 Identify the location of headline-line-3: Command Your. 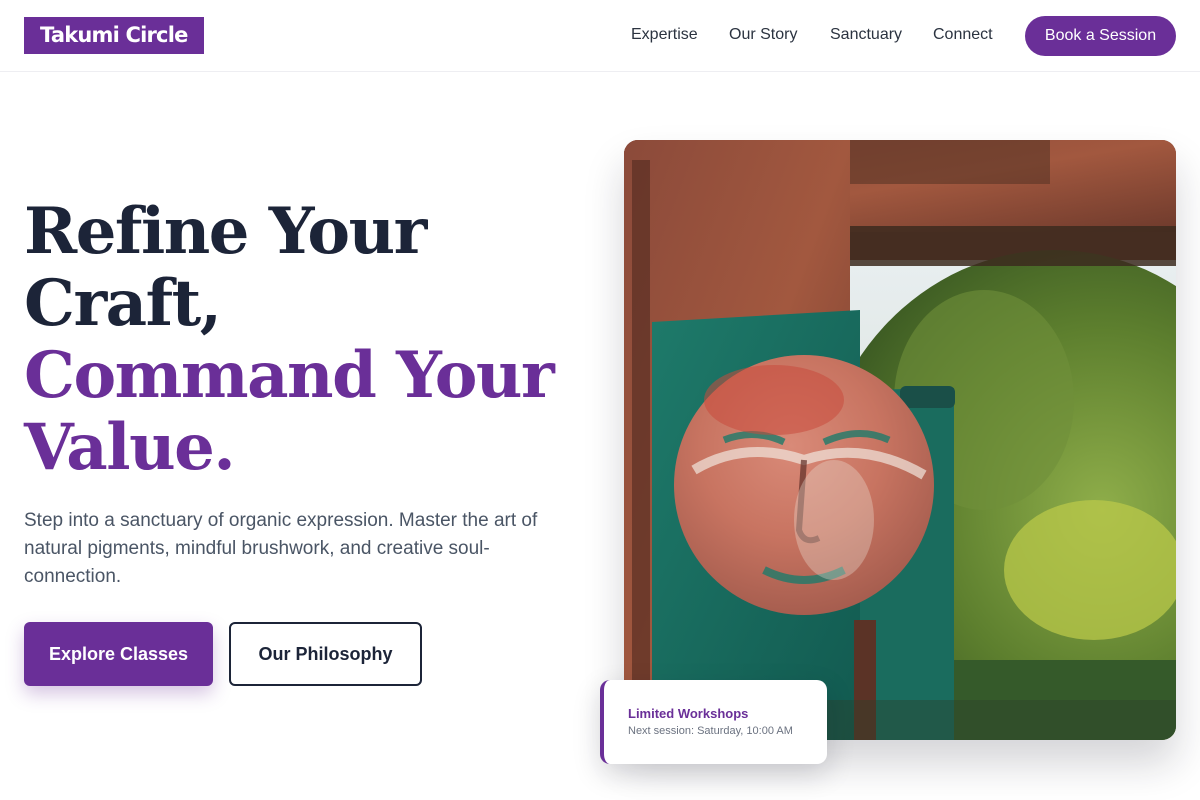
(289, 375).